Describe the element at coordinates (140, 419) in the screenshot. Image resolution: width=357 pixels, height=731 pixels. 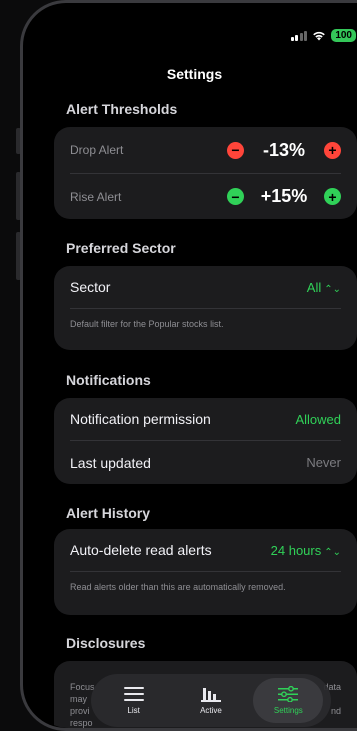
I see `notification-permission-label: Notification permission` at that location.